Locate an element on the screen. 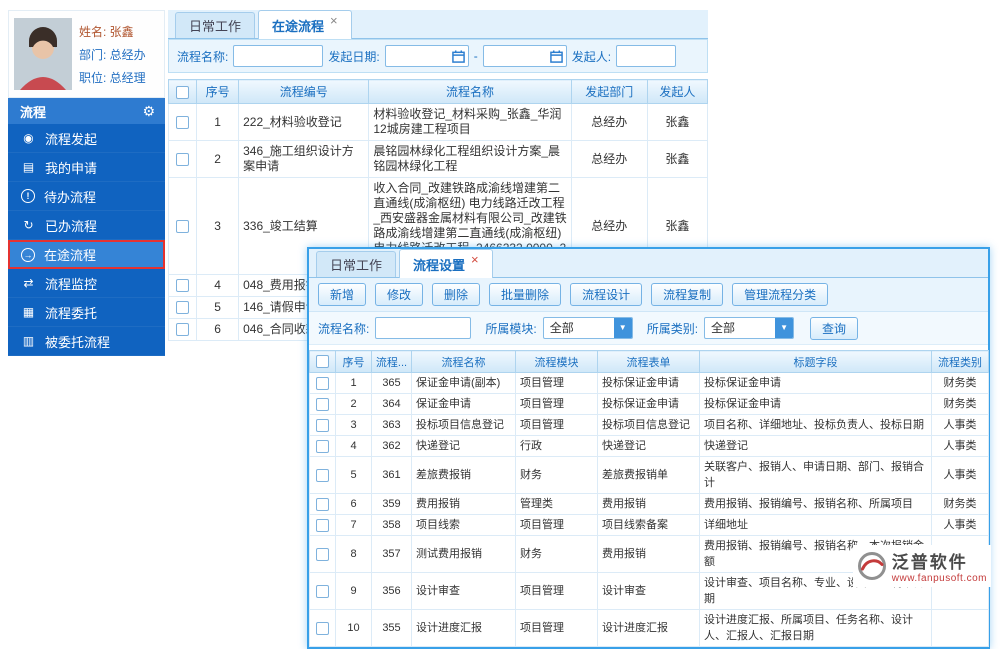  table-row: 7 358 项目线索 项目管理 项目线索备案 详细地址 人事类 is located at coordinates (649, 525).